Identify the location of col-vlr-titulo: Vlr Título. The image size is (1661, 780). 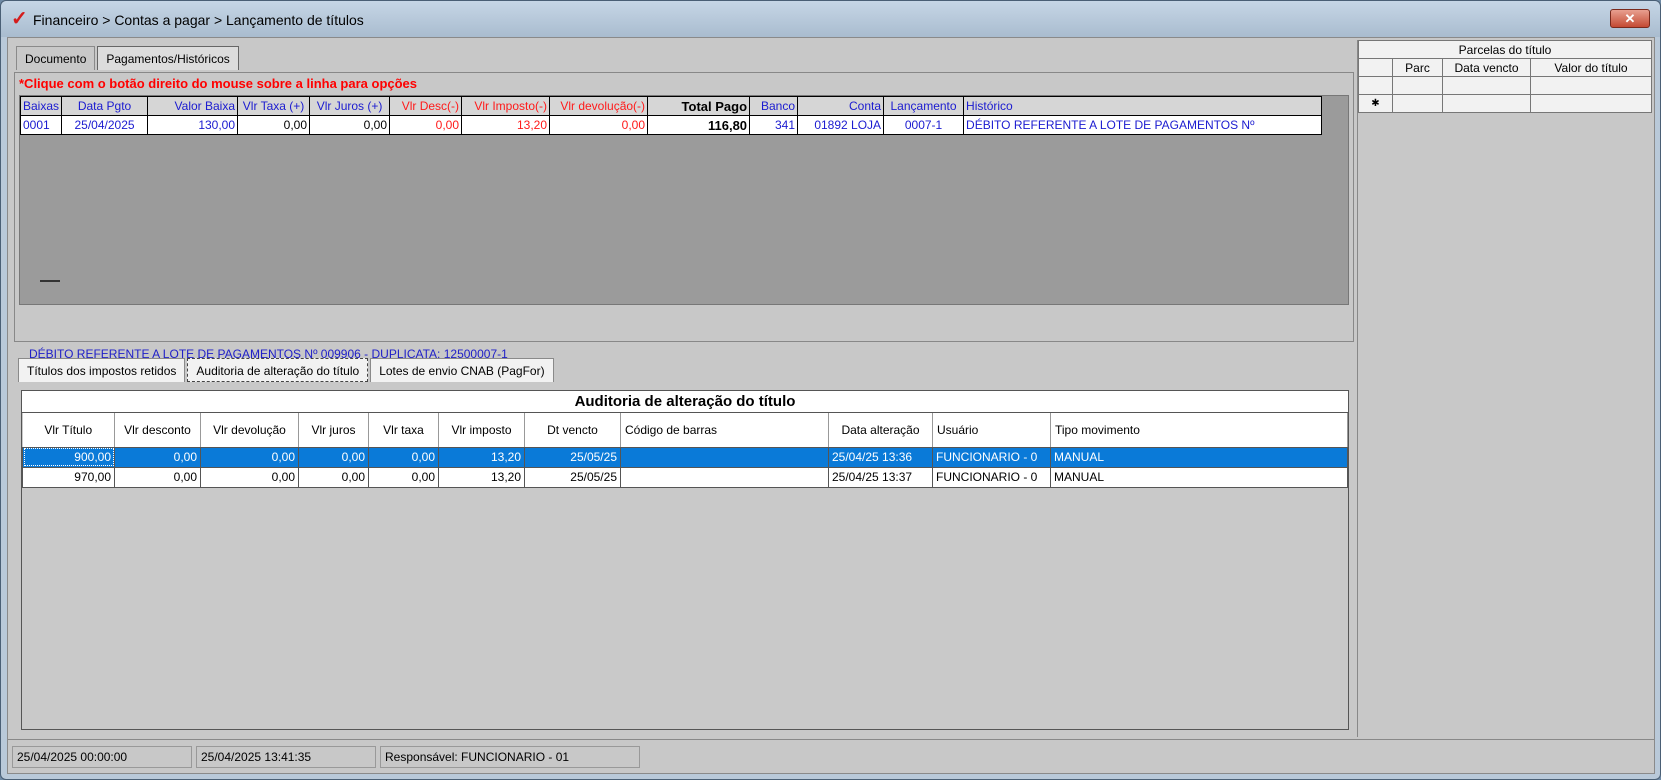
(68, 430).